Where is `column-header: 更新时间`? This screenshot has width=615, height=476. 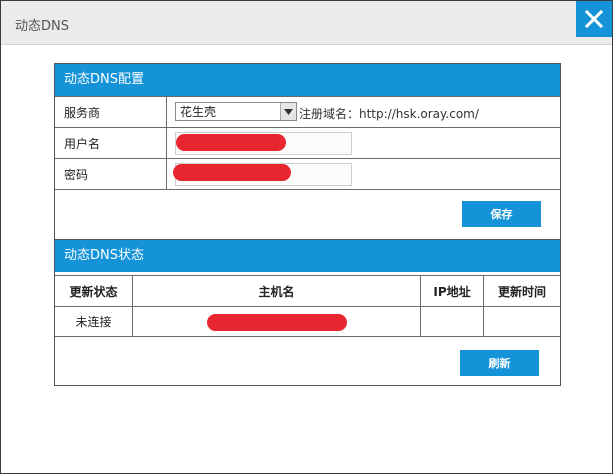 column-header: 更新时间 is located at coordinates (521, 291).